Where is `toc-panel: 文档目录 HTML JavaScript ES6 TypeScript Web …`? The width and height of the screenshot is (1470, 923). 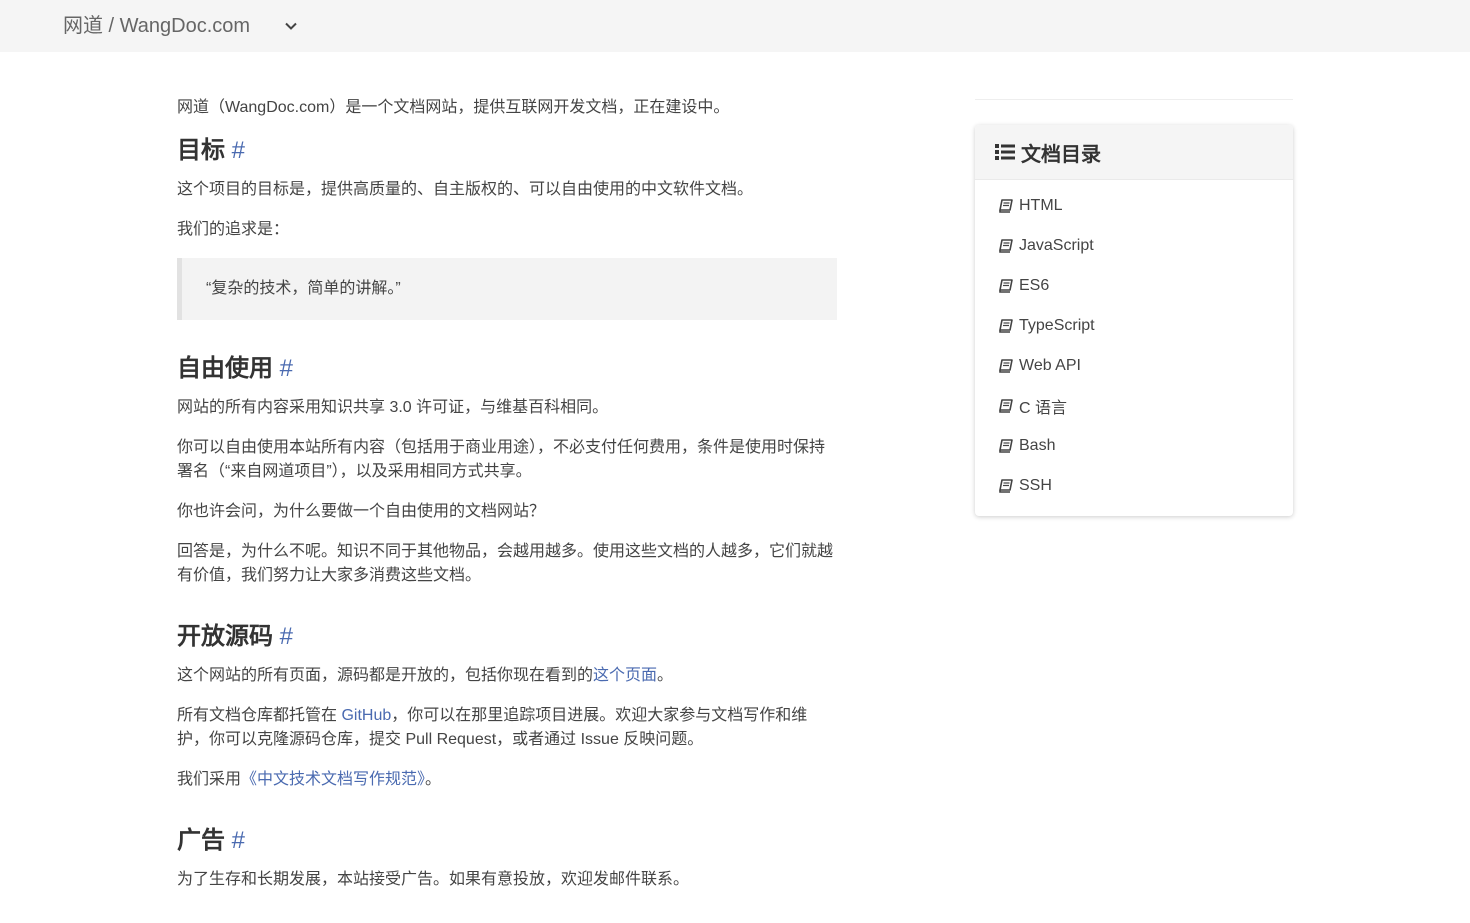 toc-panel: 文档目录 HTML JavaScript ES6 TypeScript Web … is located at coordinates (1134, 320).